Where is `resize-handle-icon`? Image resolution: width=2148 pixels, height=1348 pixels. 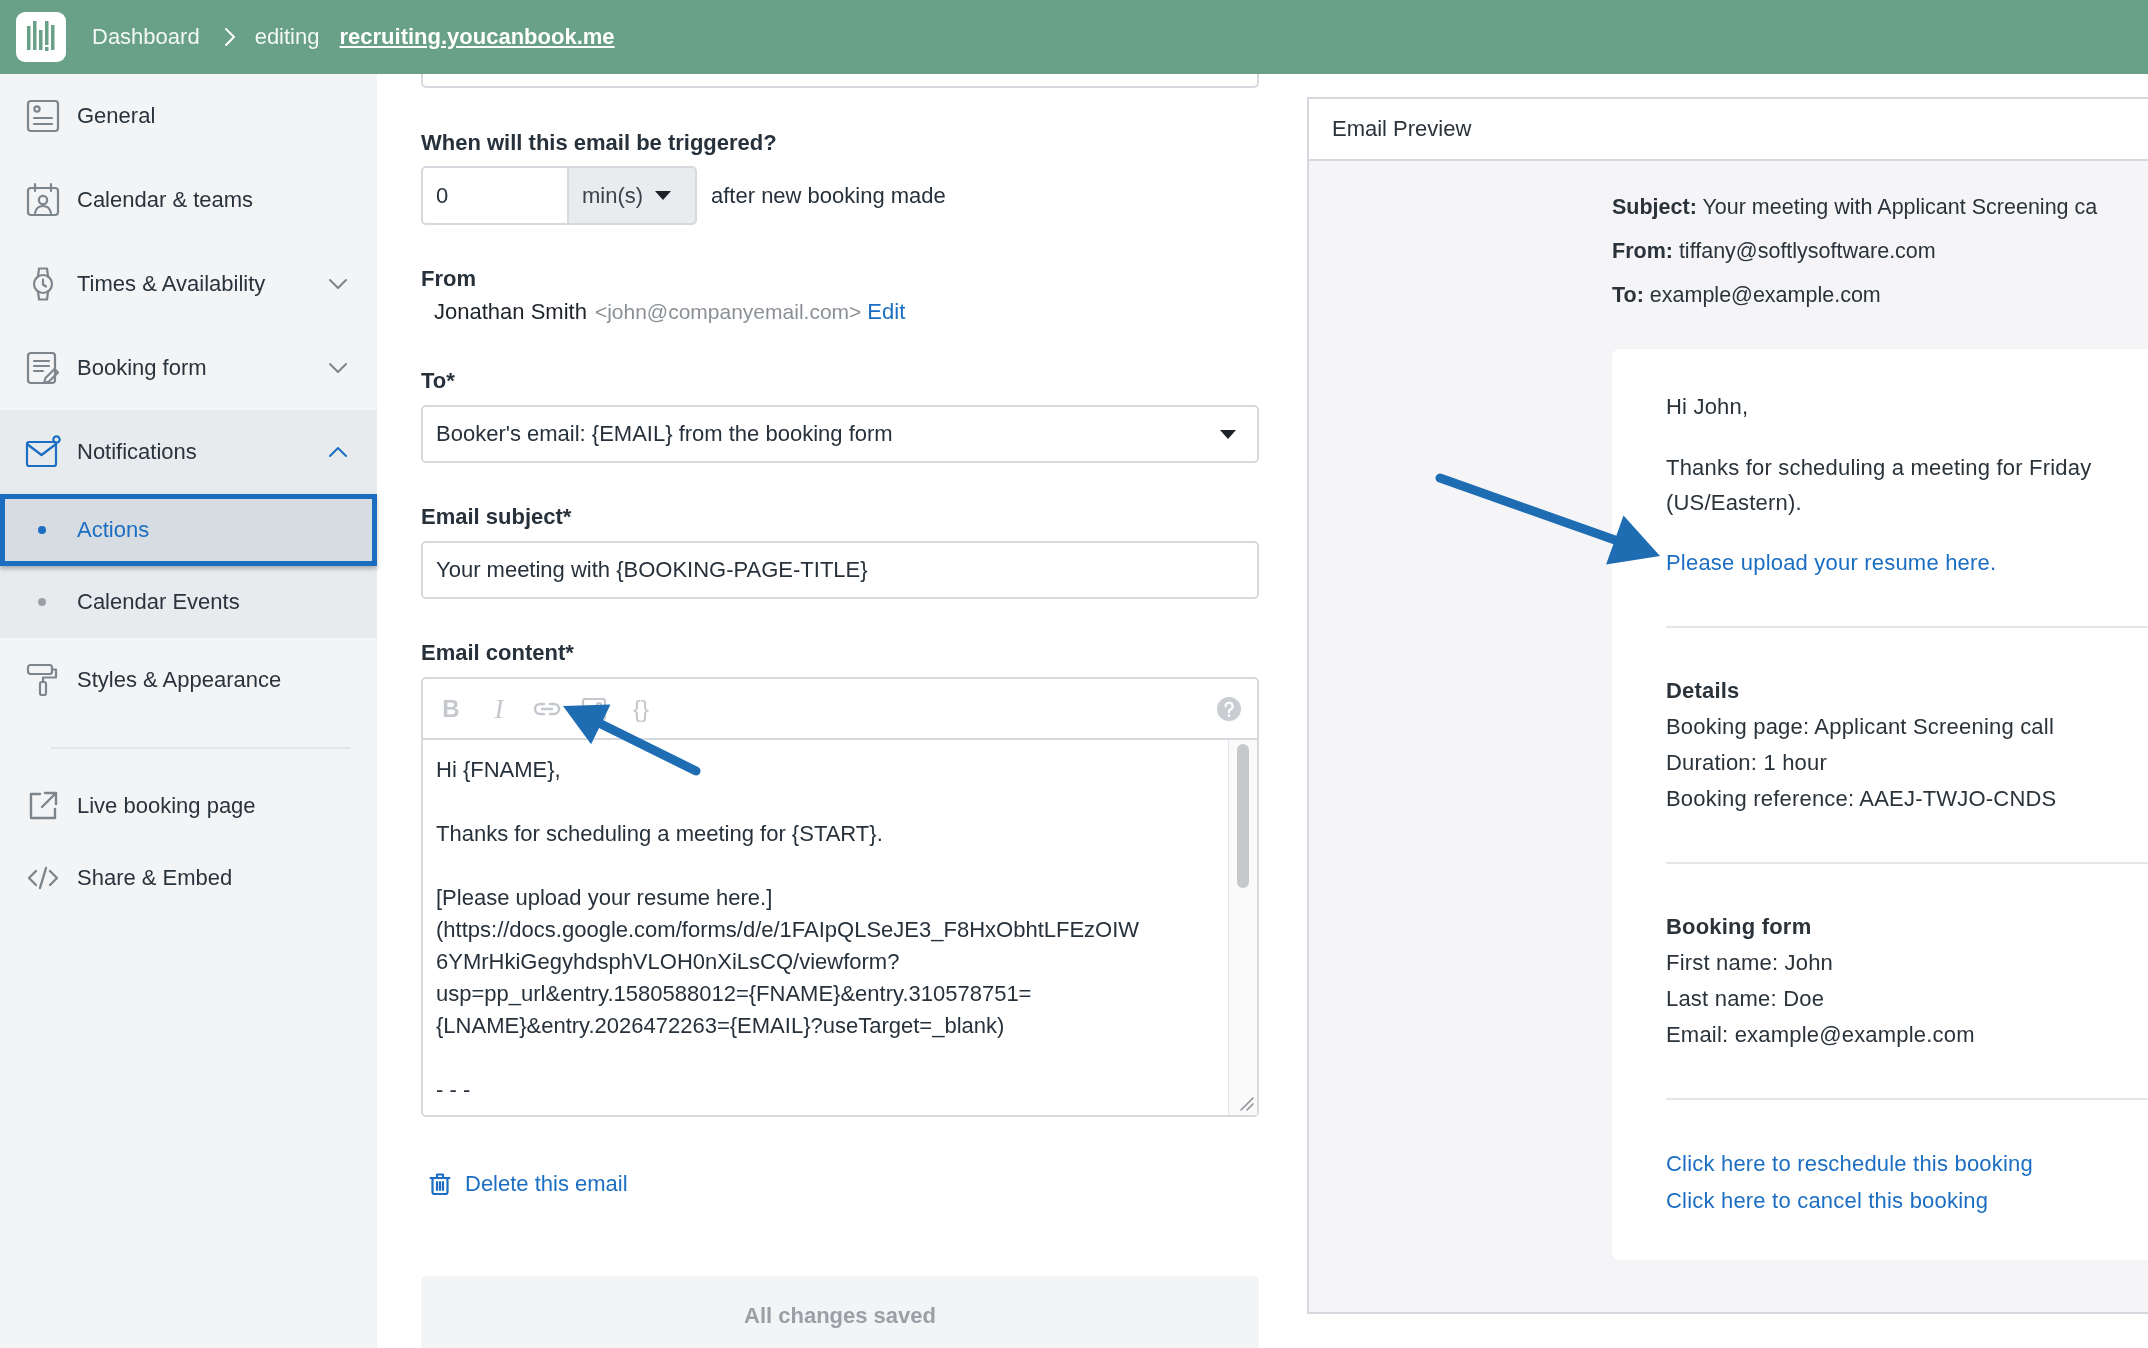
resize-handle-icon is located at coordinates (1246, 1103).